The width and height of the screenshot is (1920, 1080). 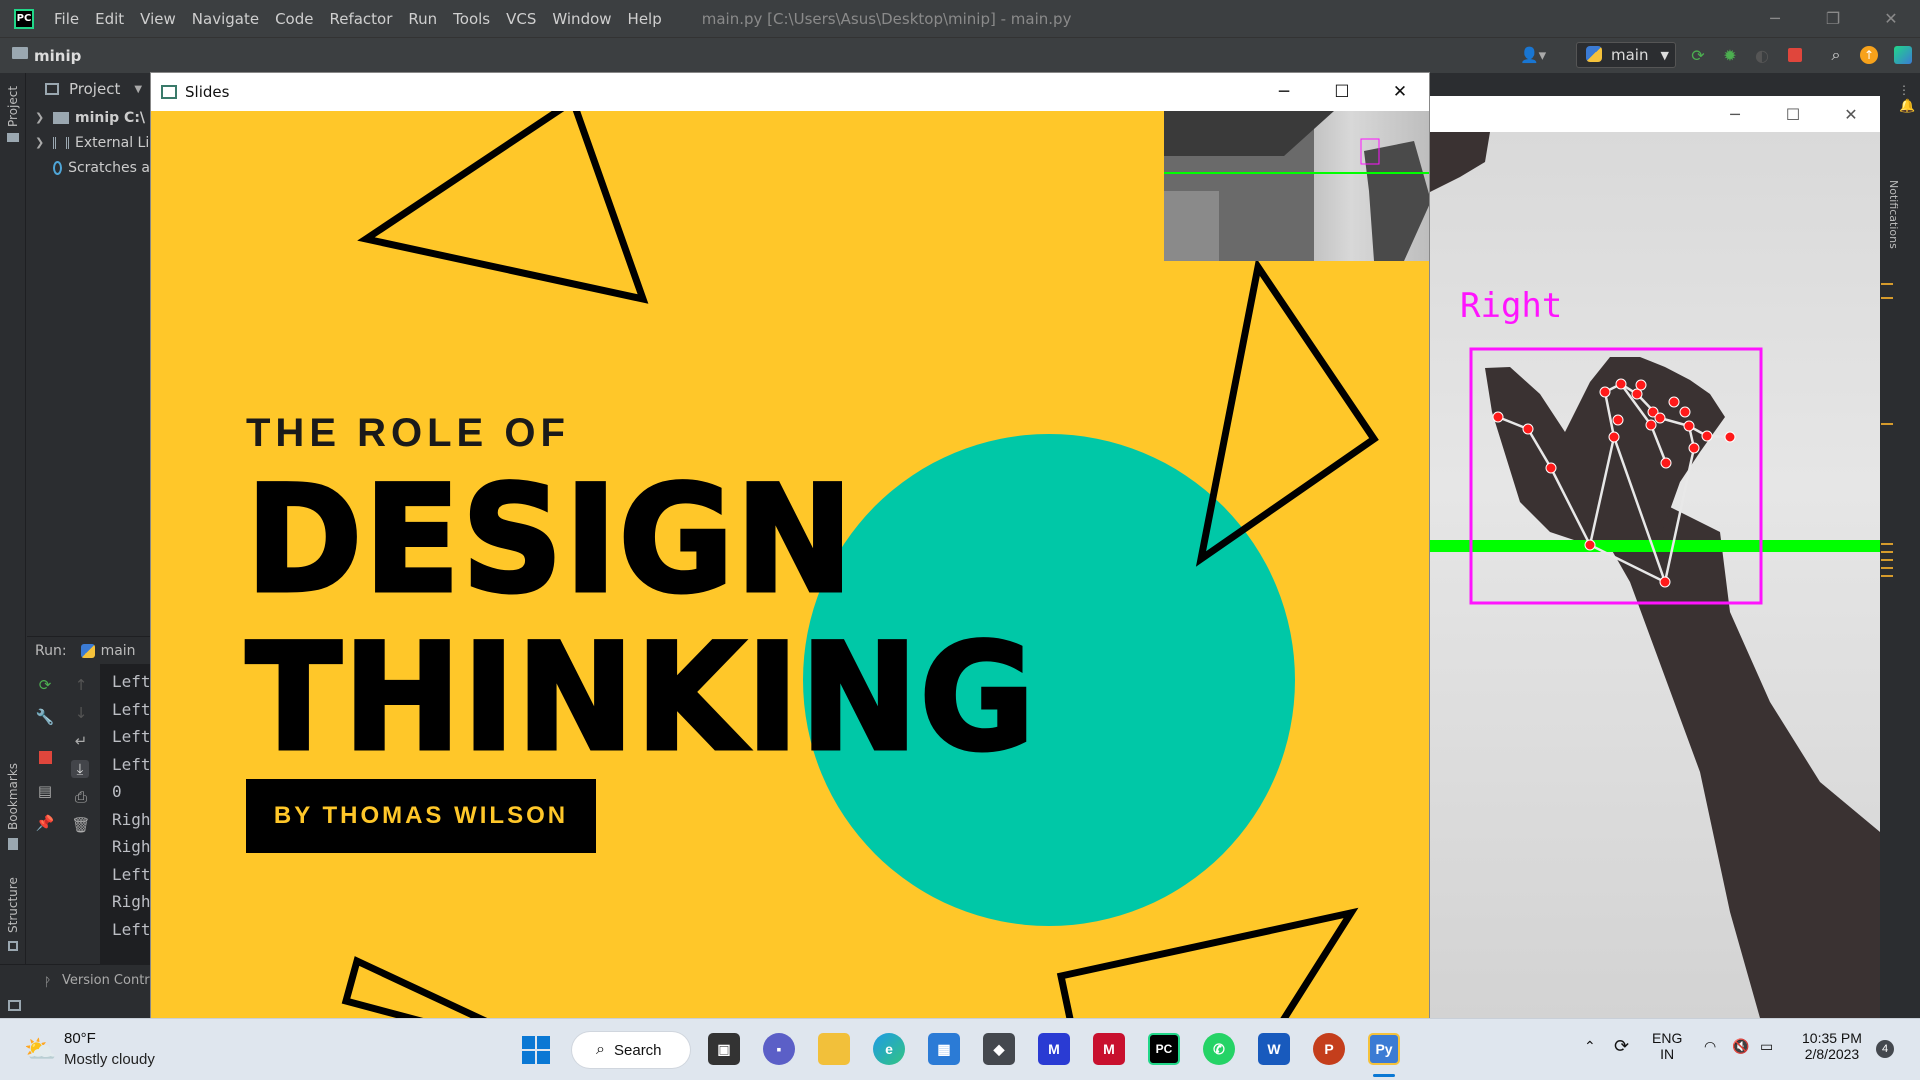 I want to click on layout-icon: ▤, so click(x=45, y=791).